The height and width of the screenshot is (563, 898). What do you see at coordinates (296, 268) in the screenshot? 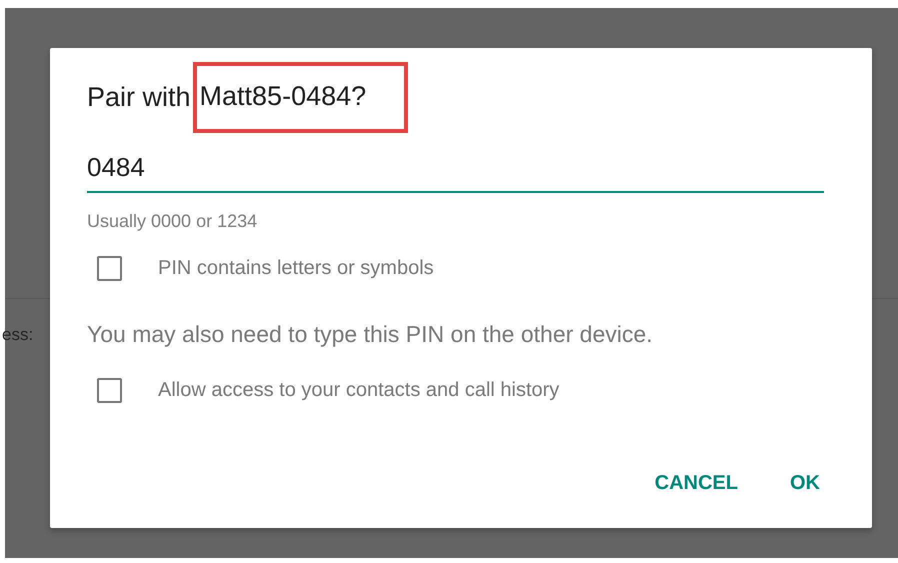
I see `checkbox-label: PIN contains letters or symbols` at bounding box center [296, 268].